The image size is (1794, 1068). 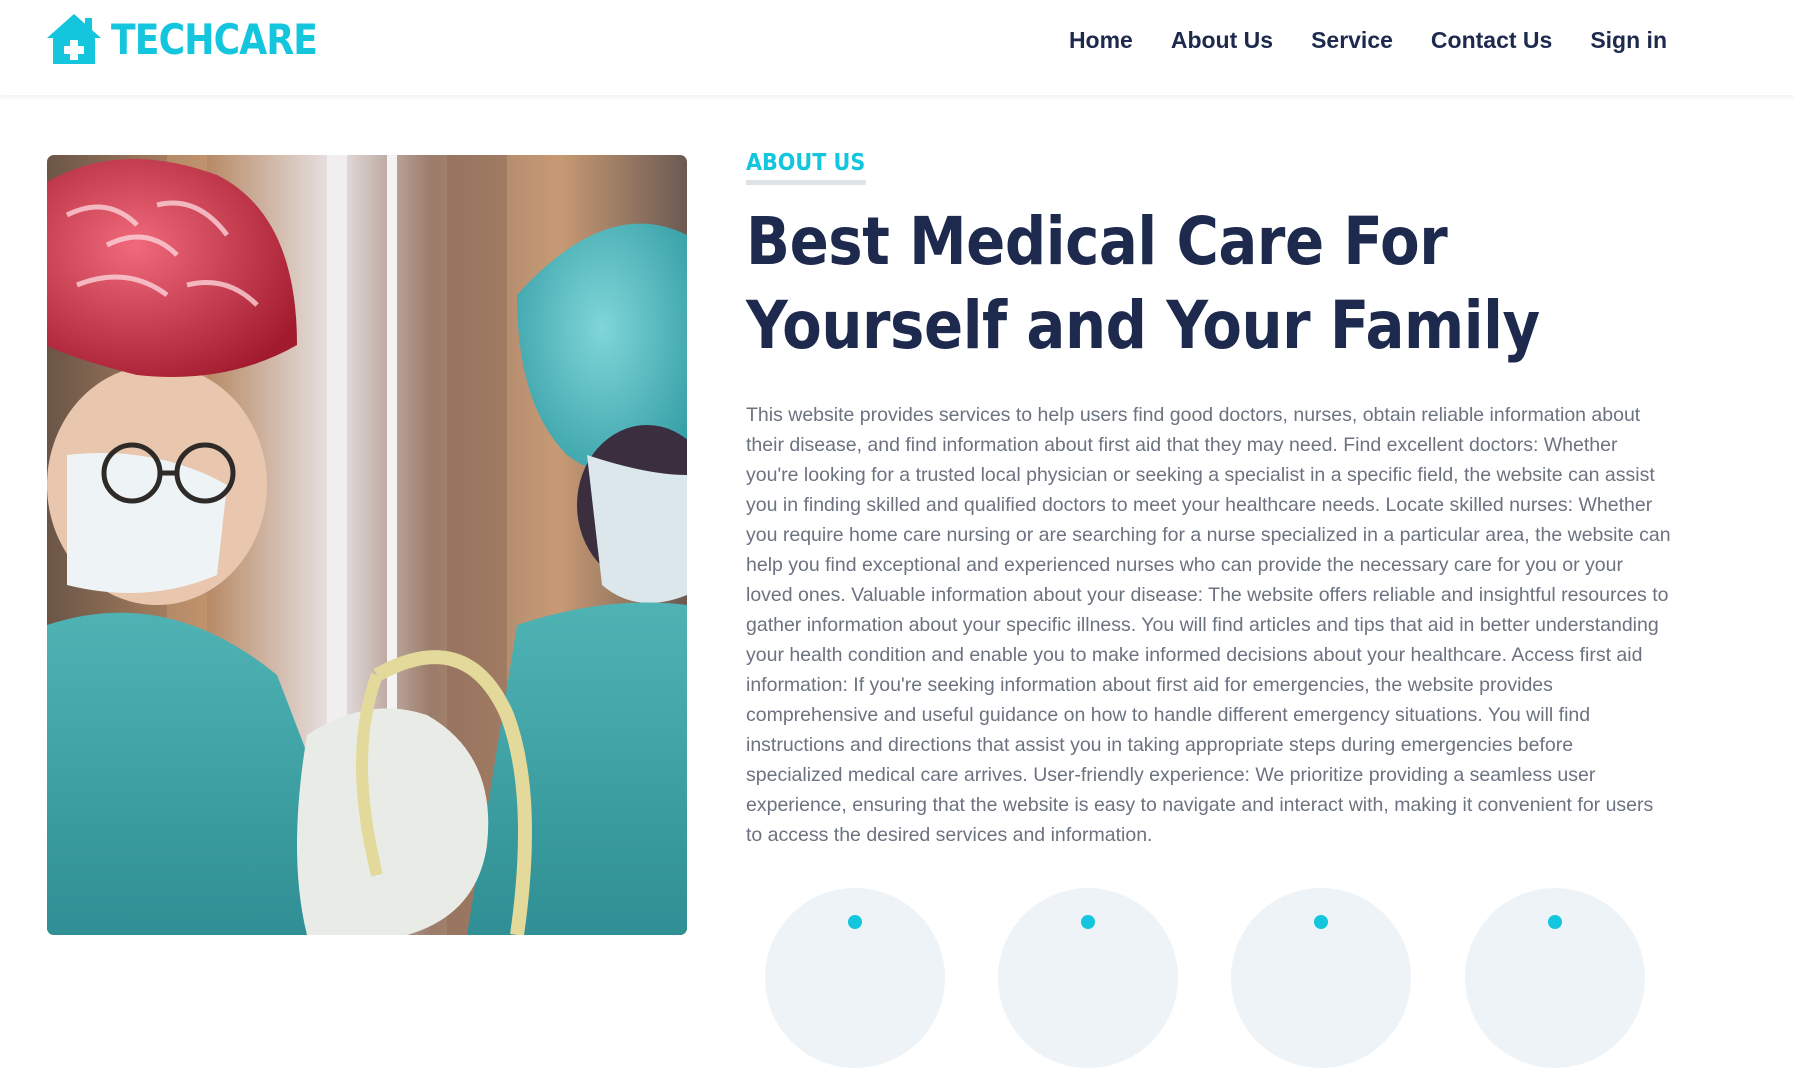 What do you see at coordinates (1352, 40) in the screenshot?
I see `nav-service: Service` at bounding box center [1352, 40].